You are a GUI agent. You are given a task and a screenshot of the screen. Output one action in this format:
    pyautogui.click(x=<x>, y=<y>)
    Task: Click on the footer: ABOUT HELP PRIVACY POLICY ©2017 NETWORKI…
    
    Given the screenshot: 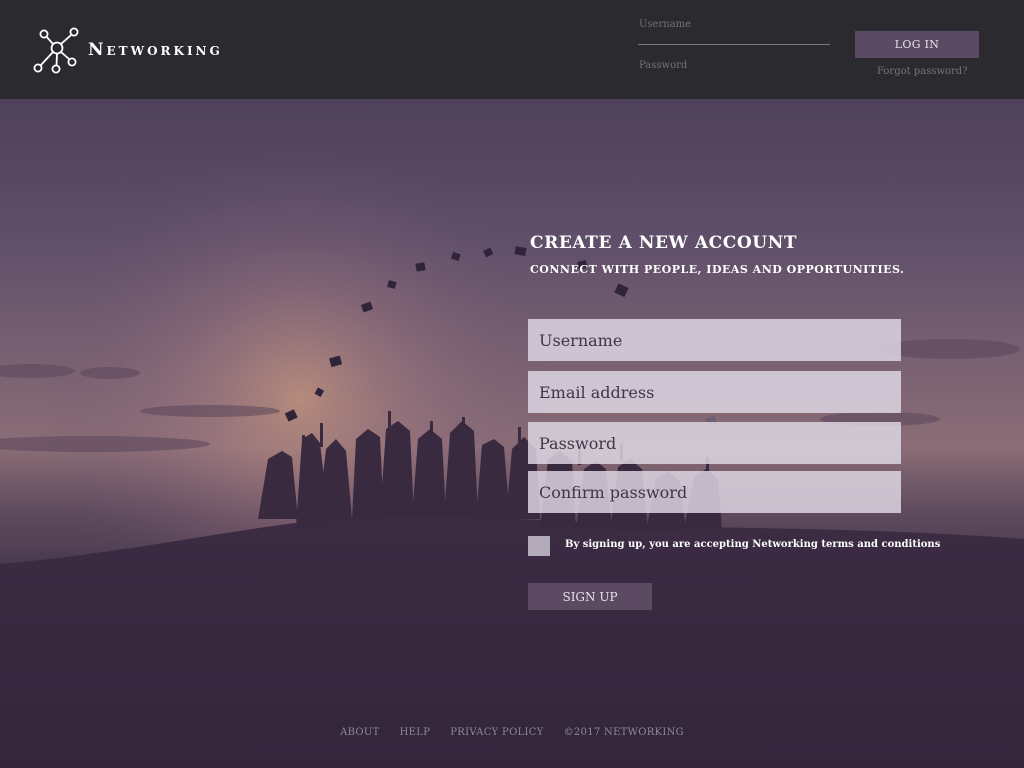 What is the action you would take?
    pyautogui.click(x=512, y=732)
    